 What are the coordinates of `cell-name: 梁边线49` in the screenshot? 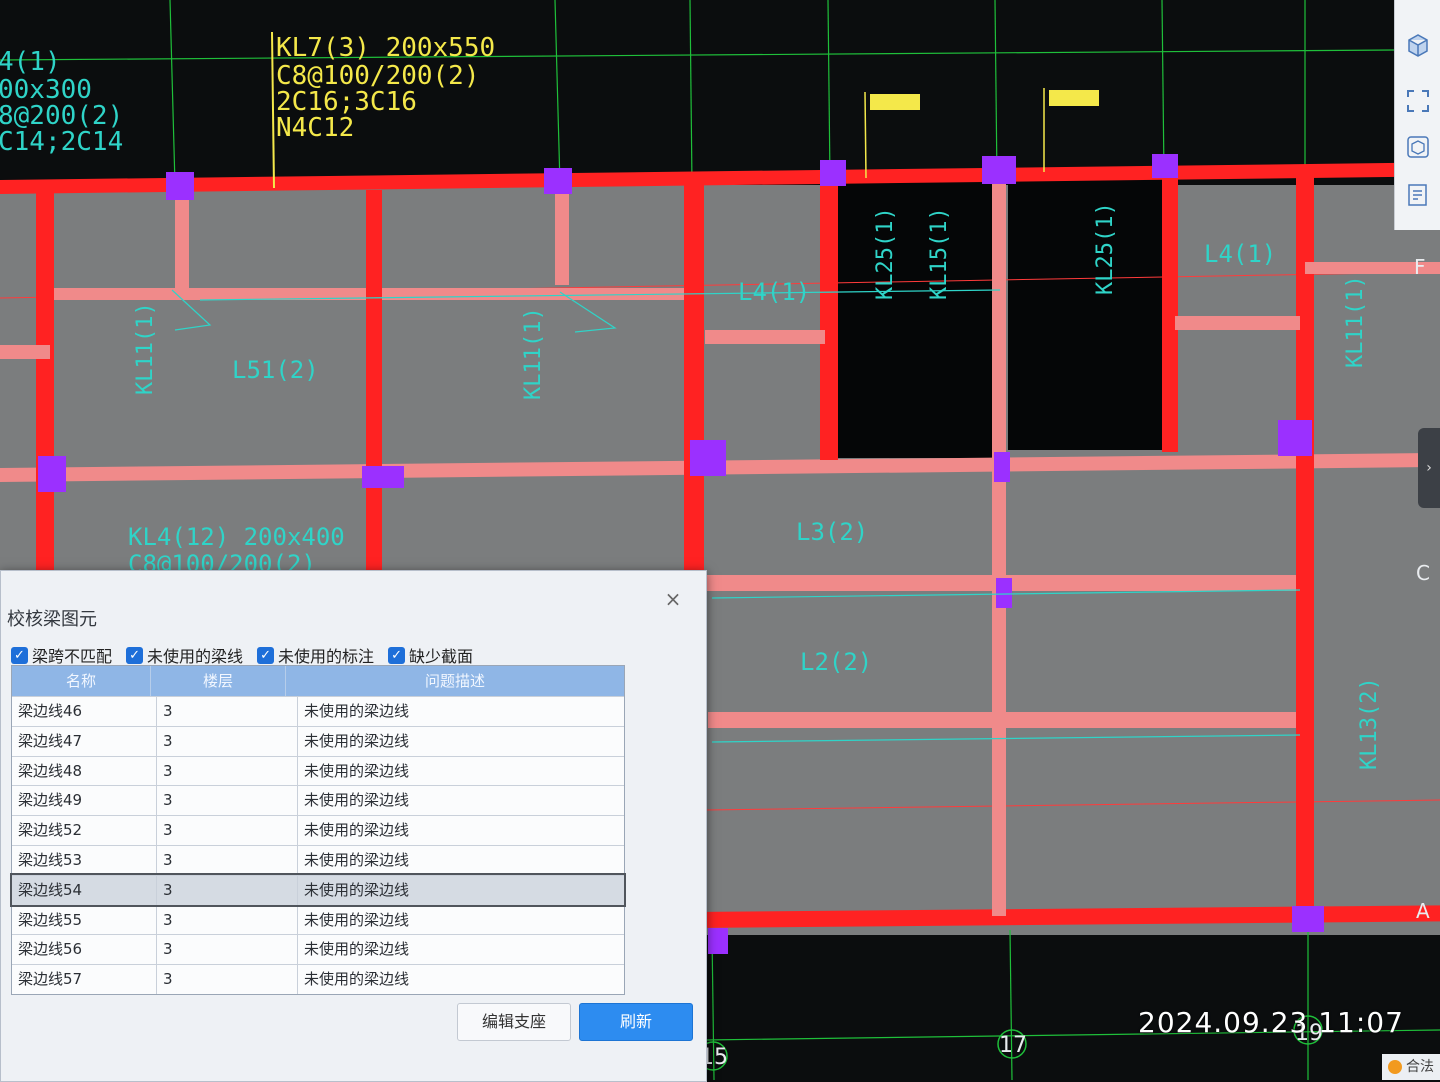 It's located at (84, 801).